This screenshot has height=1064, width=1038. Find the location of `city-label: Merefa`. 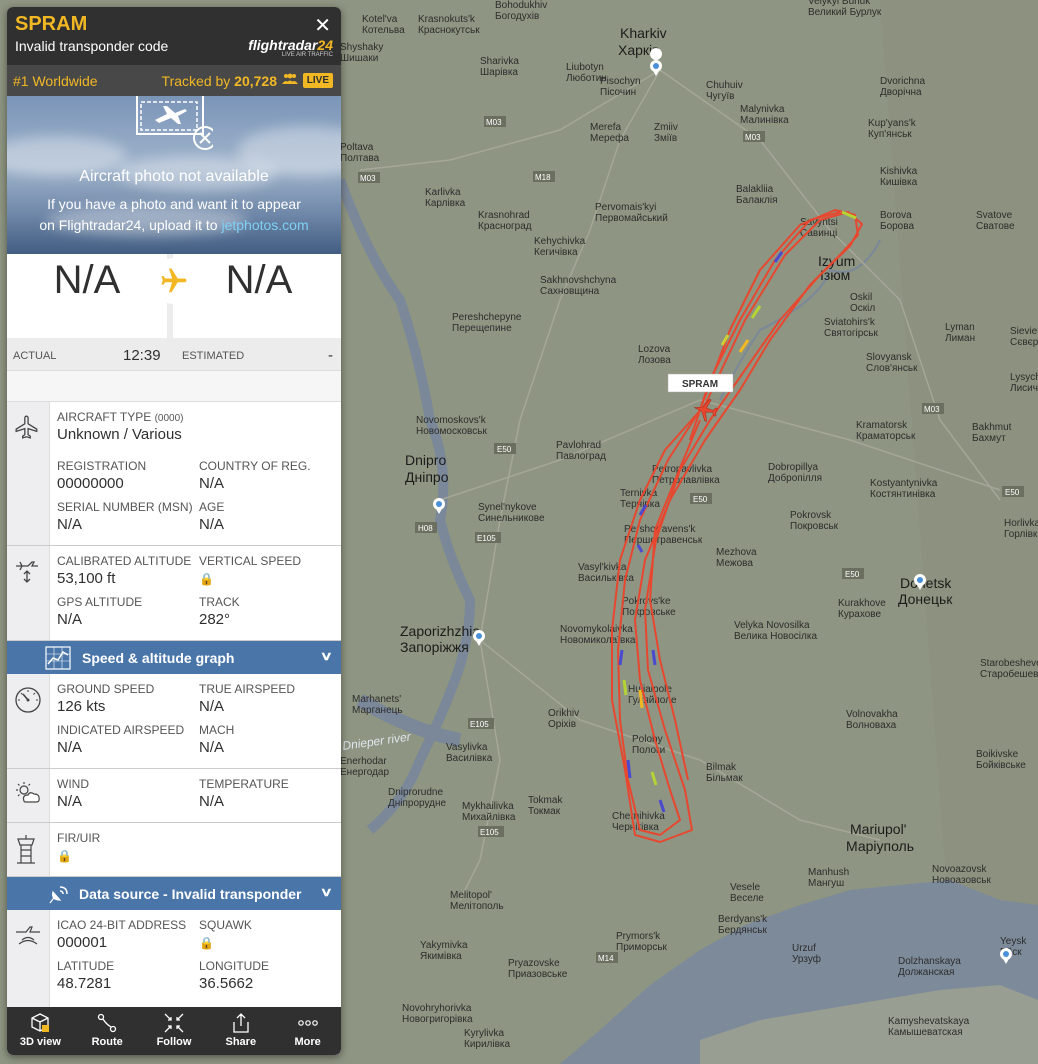

city-label: Merefa is located at coordinates (606, 127).